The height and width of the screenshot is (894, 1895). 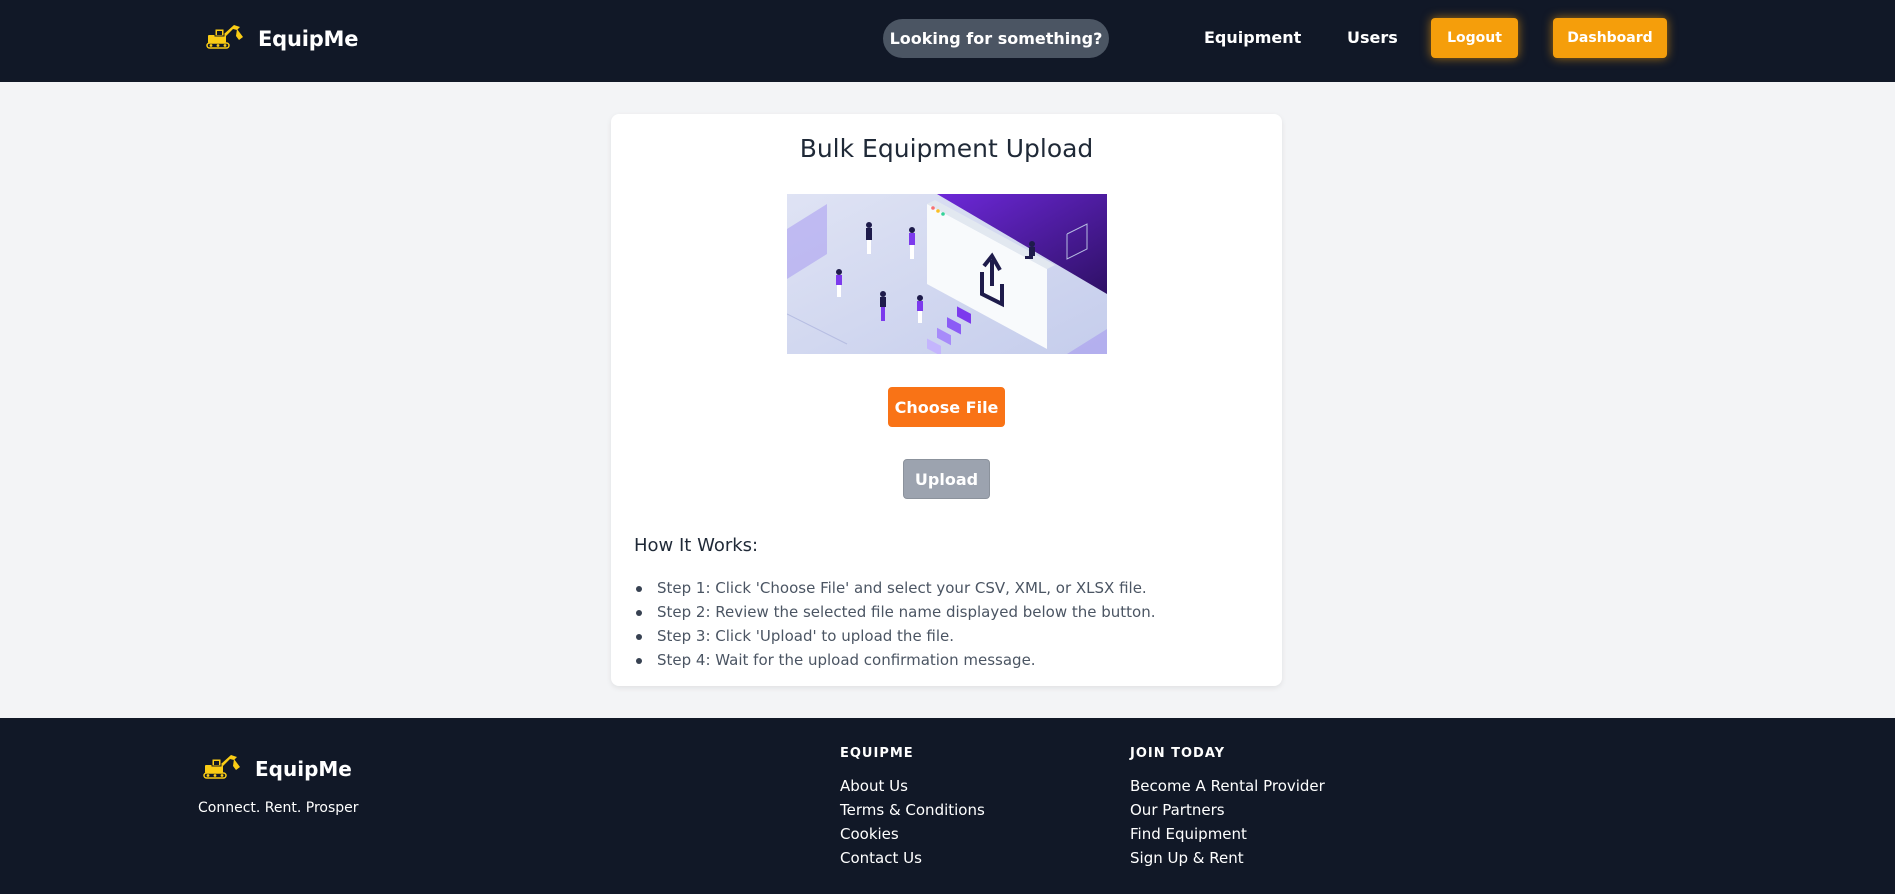 What do you see at coordinates (1178, 753) in the screenshot?
I see `footer-heading: JOIN TODAY` at bounding box center [1178, 753].